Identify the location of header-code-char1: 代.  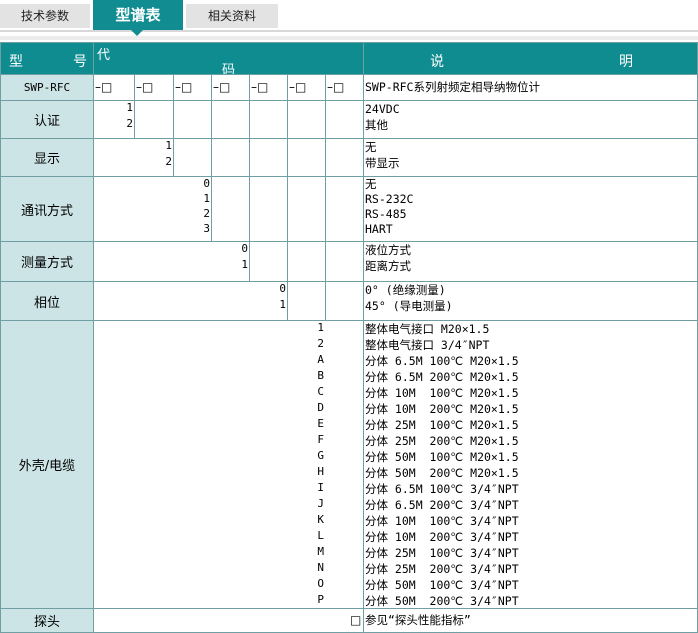
(104, 55).